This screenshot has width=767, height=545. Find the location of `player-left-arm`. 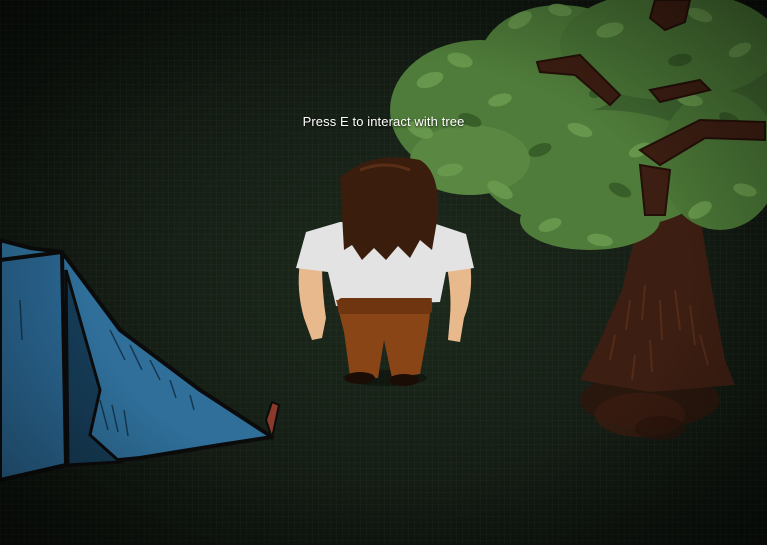

player-left-arm is located at coordinates (312, 301).